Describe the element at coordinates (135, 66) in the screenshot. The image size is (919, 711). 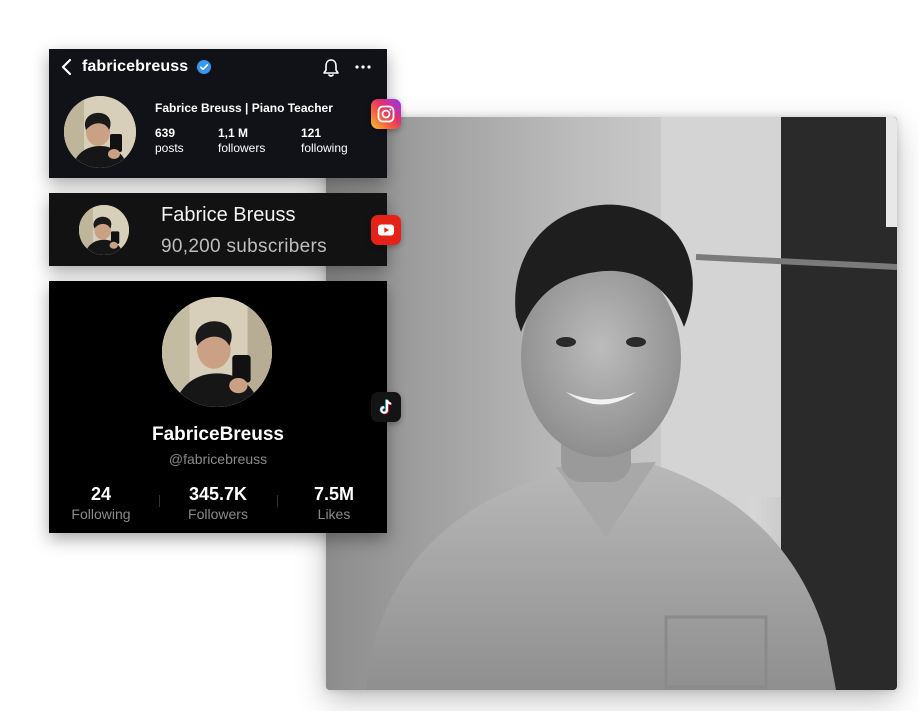
I see `instagram-username: fabricebreuss` at that location.